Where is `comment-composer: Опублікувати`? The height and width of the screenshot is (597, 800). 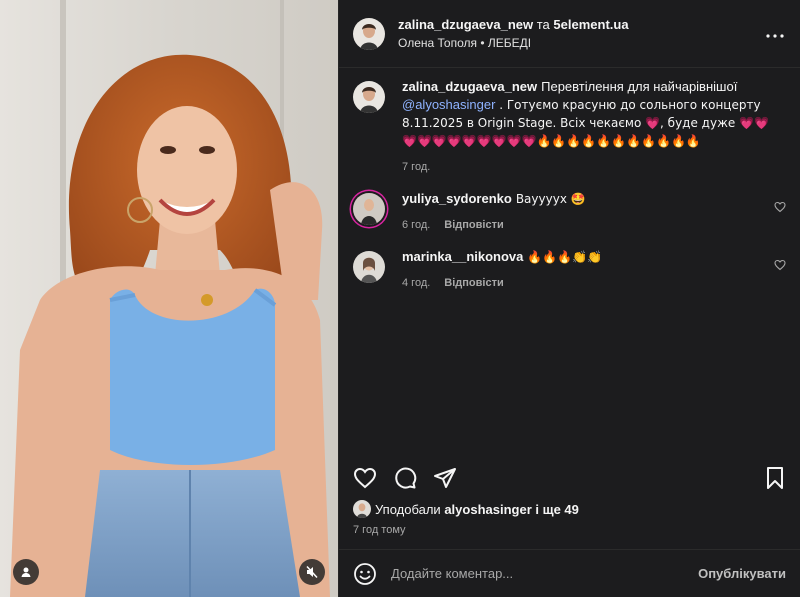 comment-composer: Опублікувати is located at coordinates (569, 573).